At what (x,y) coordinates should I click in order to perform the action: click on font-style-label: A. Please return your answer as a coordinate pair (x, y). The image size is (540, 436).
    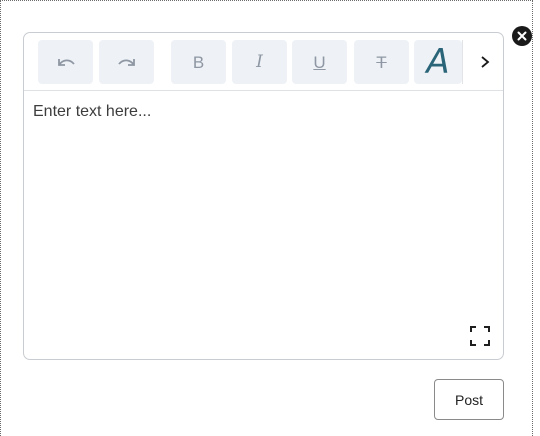
    Looking at the image, I should click on (438, 62).